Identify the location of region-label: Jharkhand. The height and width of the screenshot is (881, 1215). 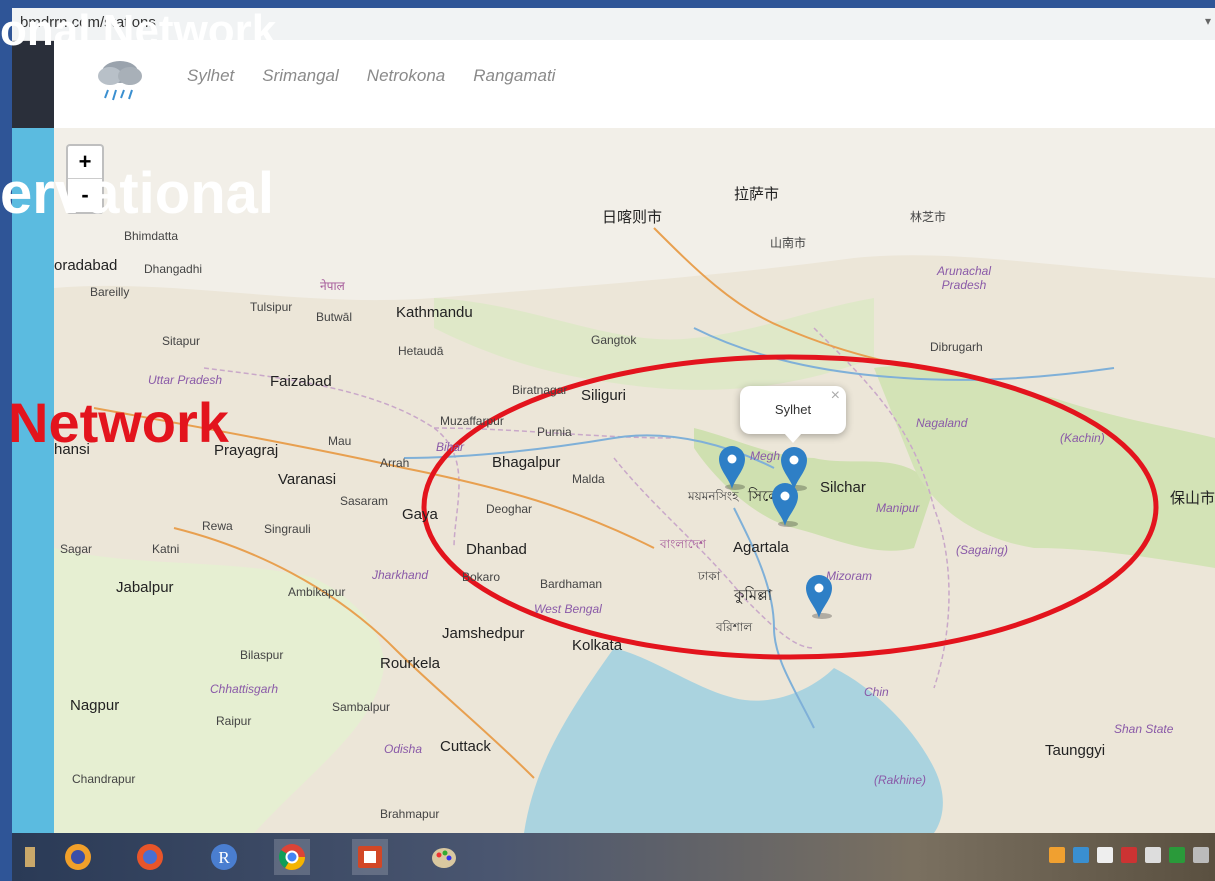
(400, 575).